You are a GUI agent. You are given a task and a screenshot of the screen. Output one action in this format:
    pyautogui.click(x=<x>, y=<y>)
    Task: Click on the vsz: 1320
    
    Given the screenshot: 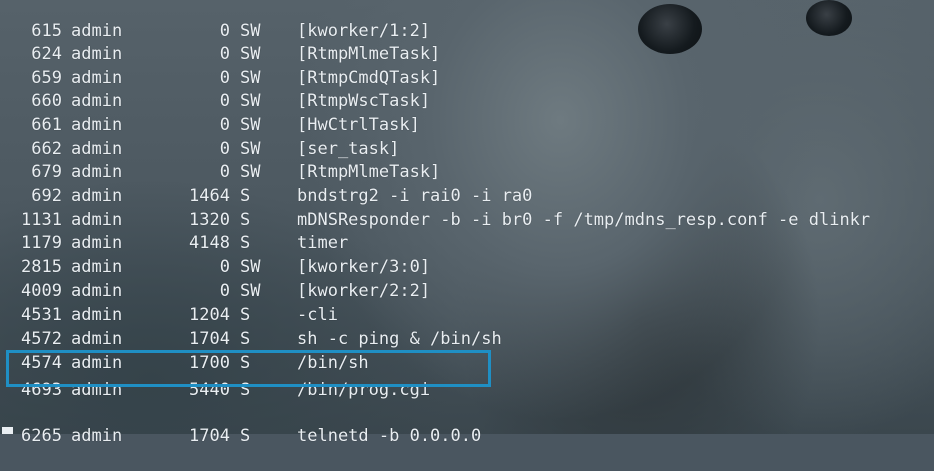 What is the action you would take?
    pyautogui.click(x=209, y=220)
    